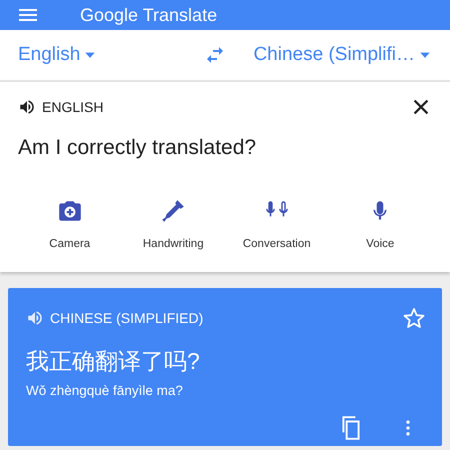  Describe the element at coordinates (127, 318) in the screenshot. I see `target-language-label: CHINESE (SIMPLIFIED)` at that location.